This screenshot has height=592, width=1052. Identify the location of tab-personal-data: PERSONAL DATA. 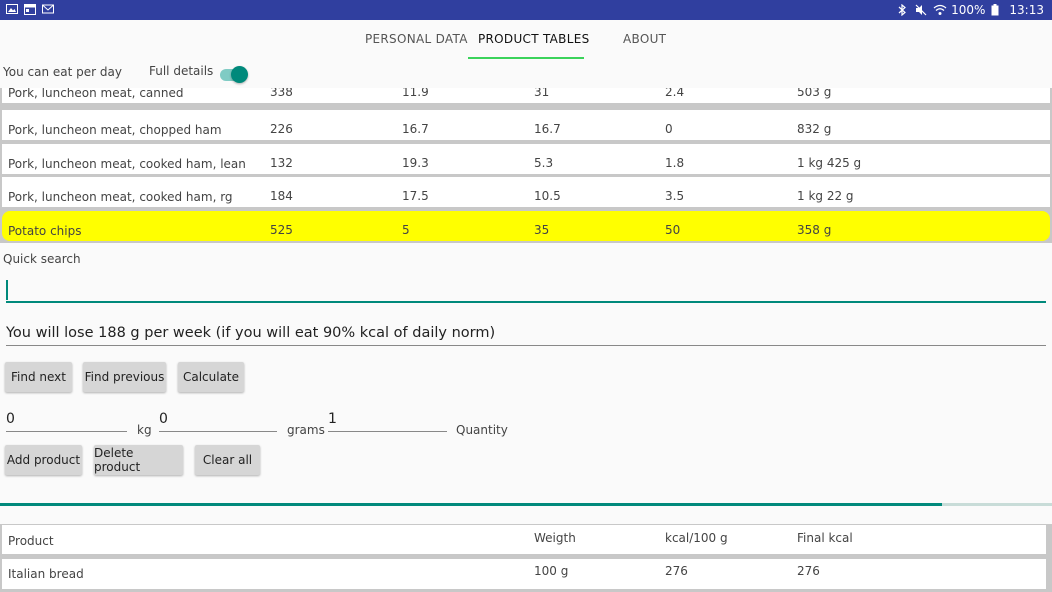
(416, 39).